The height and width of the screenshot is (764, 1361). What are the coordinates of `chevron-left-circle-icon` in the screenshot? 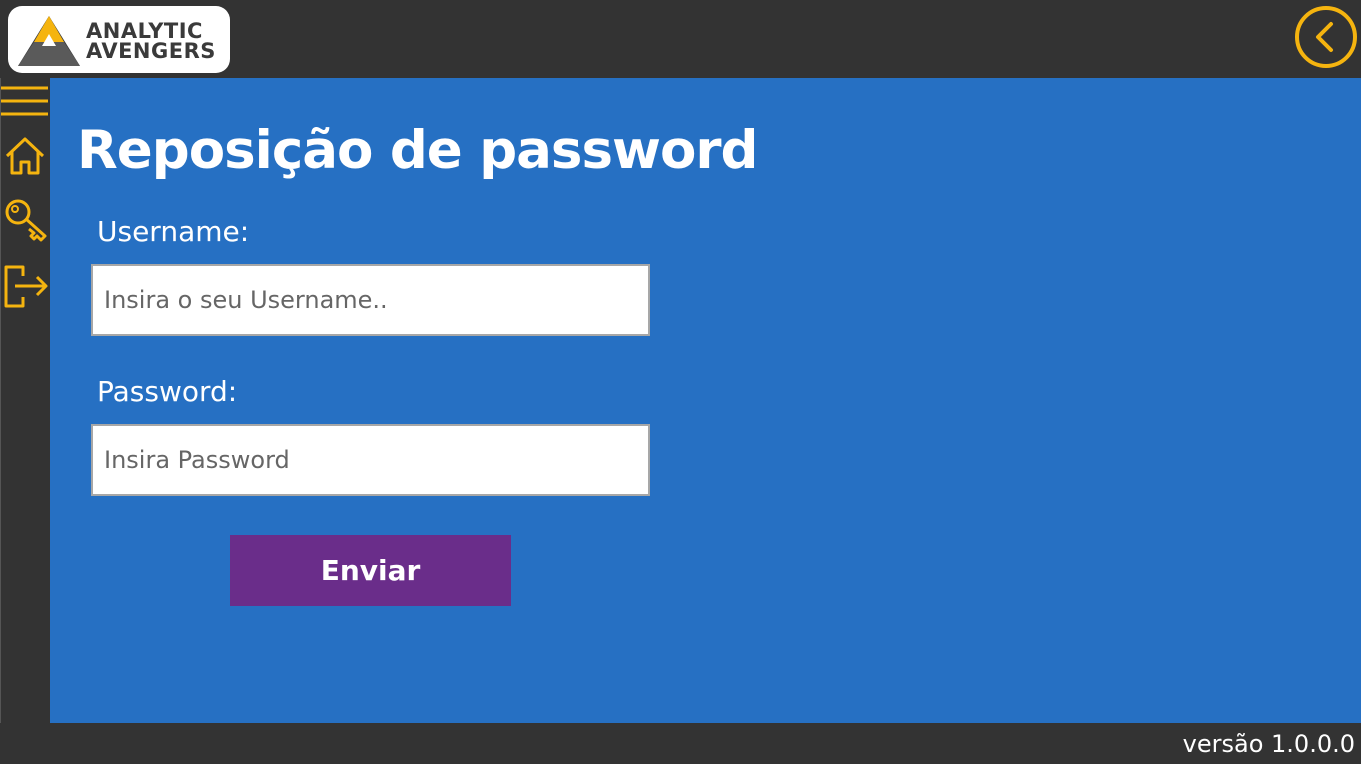 It's located at (1326, 37).